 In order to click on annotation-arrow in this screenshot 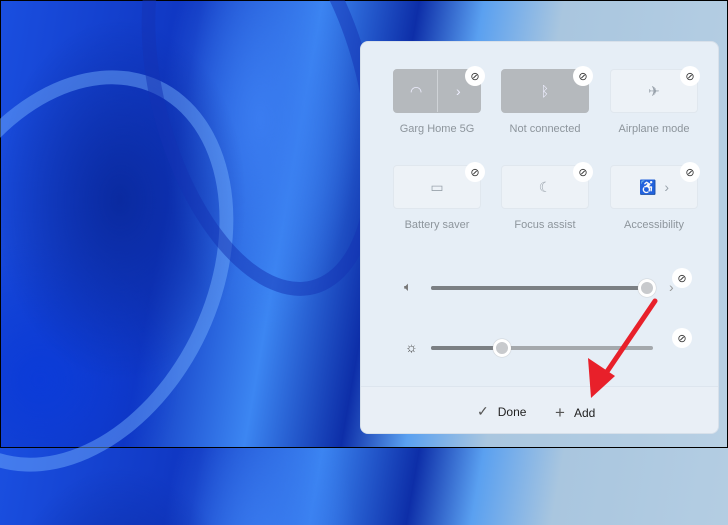, I will do `click(623, 348)`.